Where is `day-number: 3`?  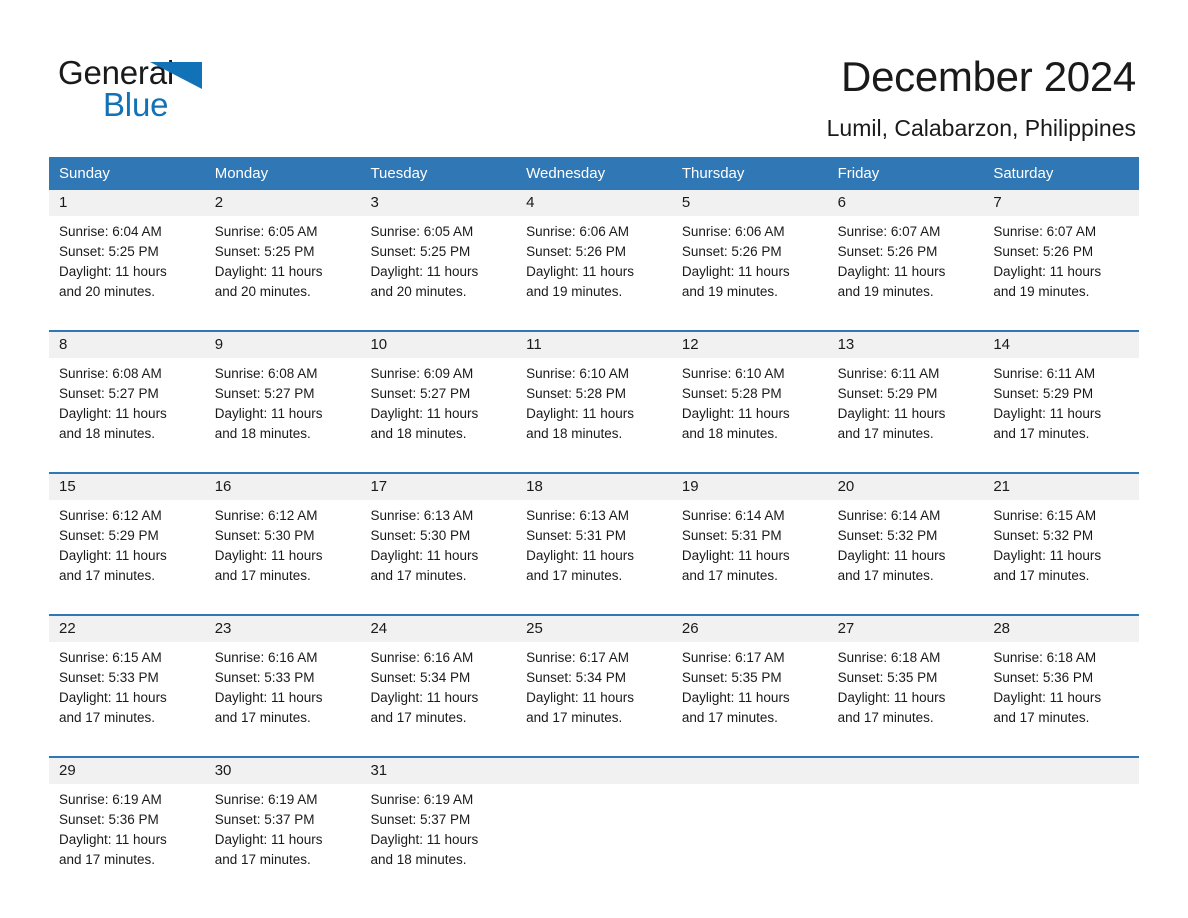
day-number: 3 is located at coordinates (438, 203).